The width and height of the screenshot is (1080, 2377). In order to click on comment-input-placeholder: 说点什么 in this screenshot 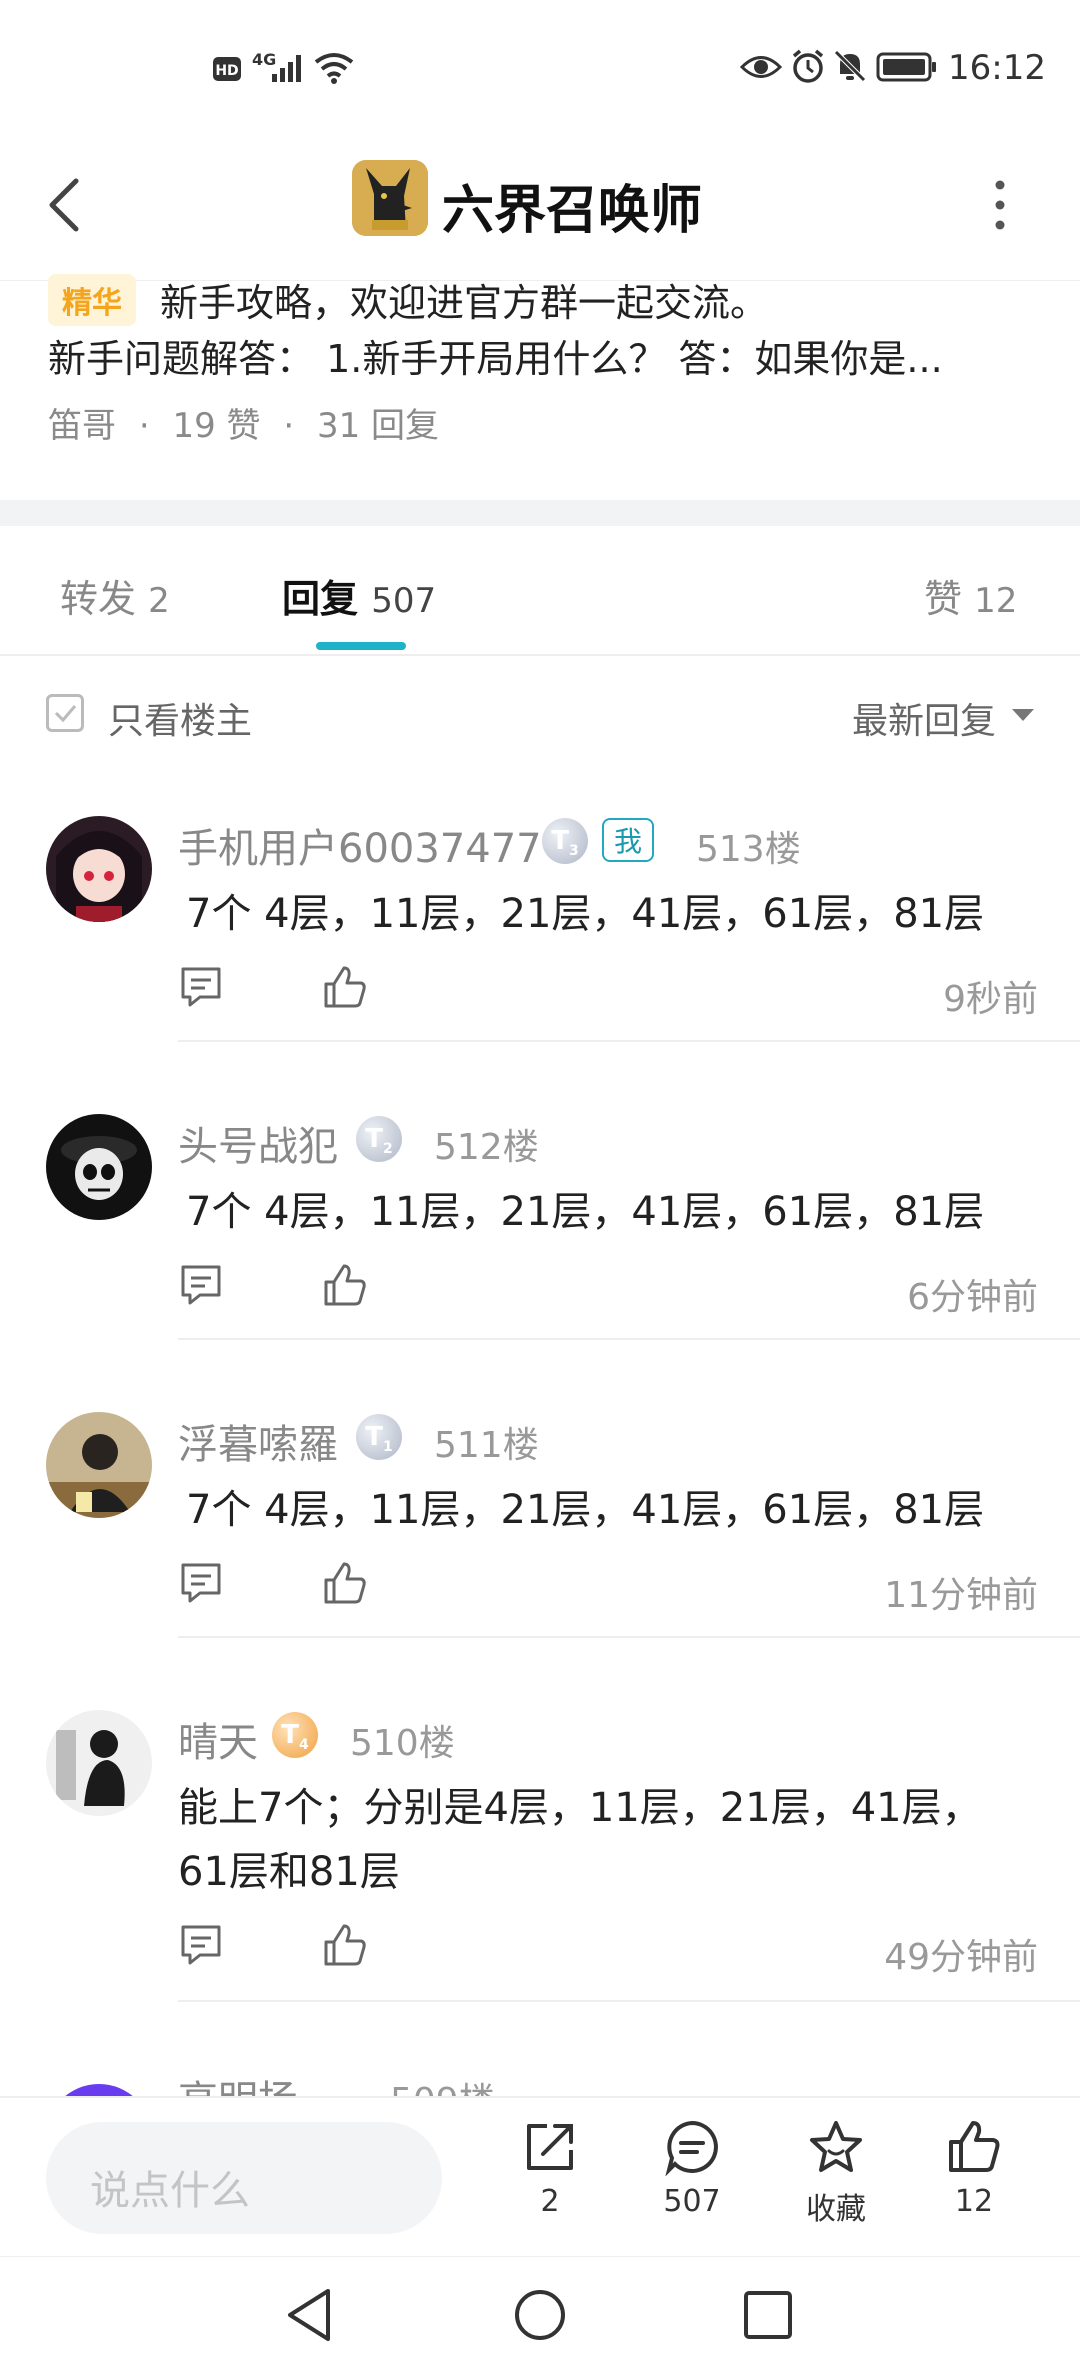, I will do `click(170, 2191)`.